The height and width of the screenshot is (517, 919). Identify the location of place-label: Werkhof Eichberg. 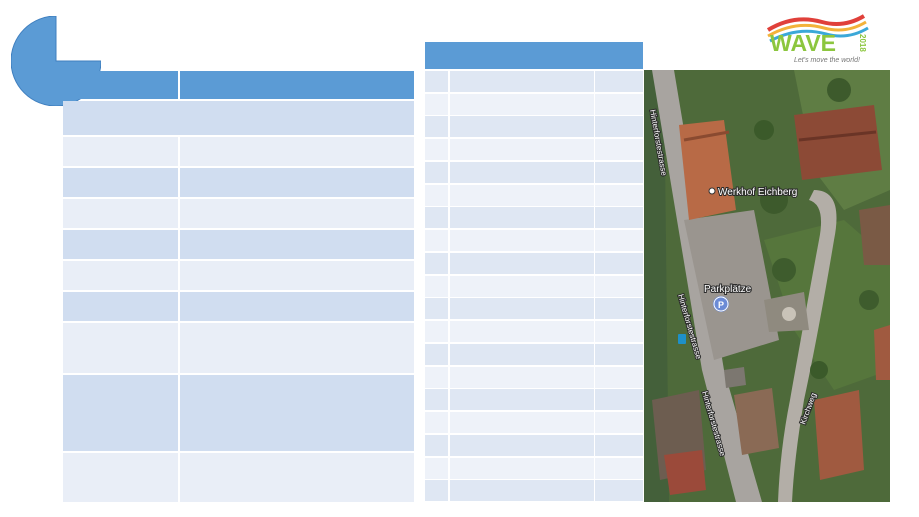
(757, 192).